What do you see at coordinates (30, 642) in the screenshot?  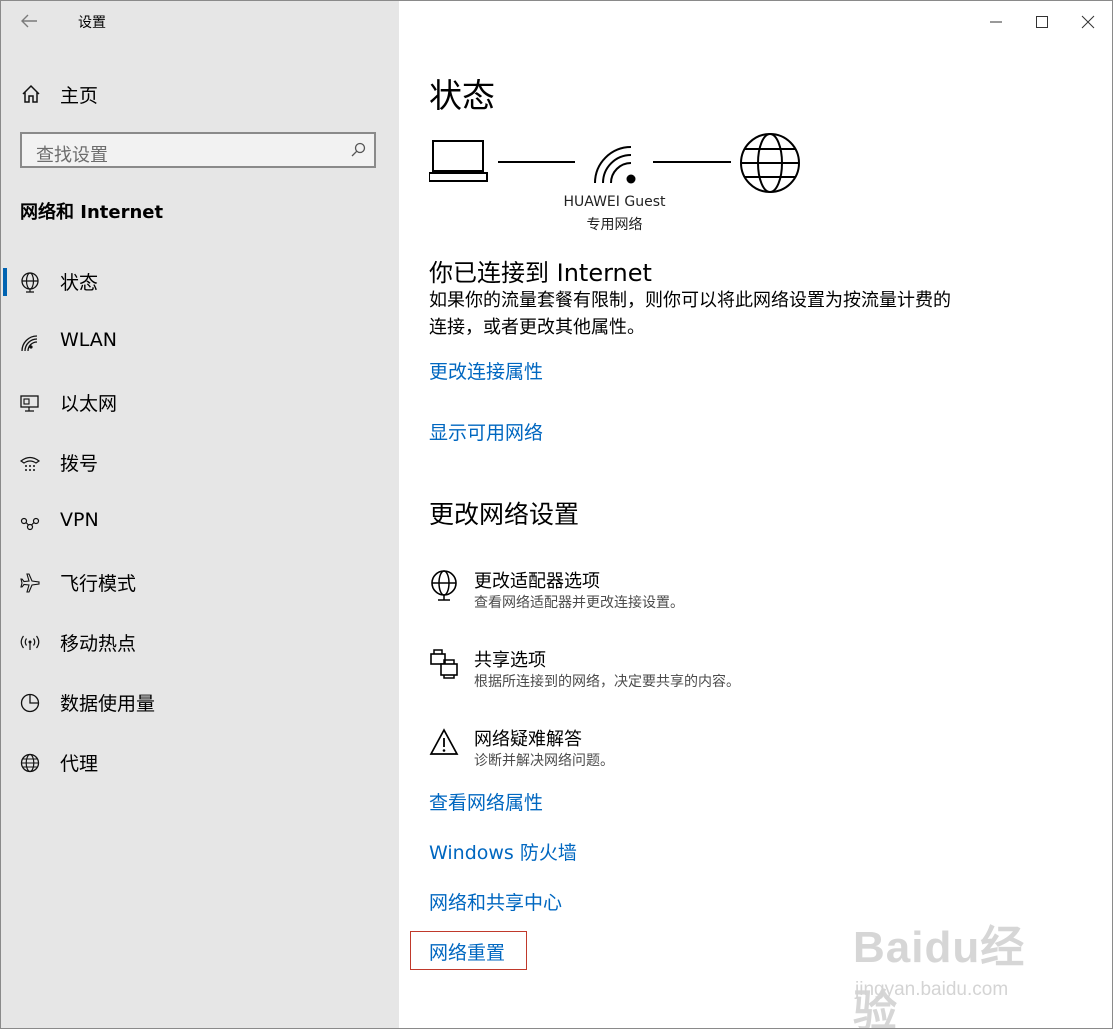 I see `hotspot-icon` at bounding box center [30, 642].